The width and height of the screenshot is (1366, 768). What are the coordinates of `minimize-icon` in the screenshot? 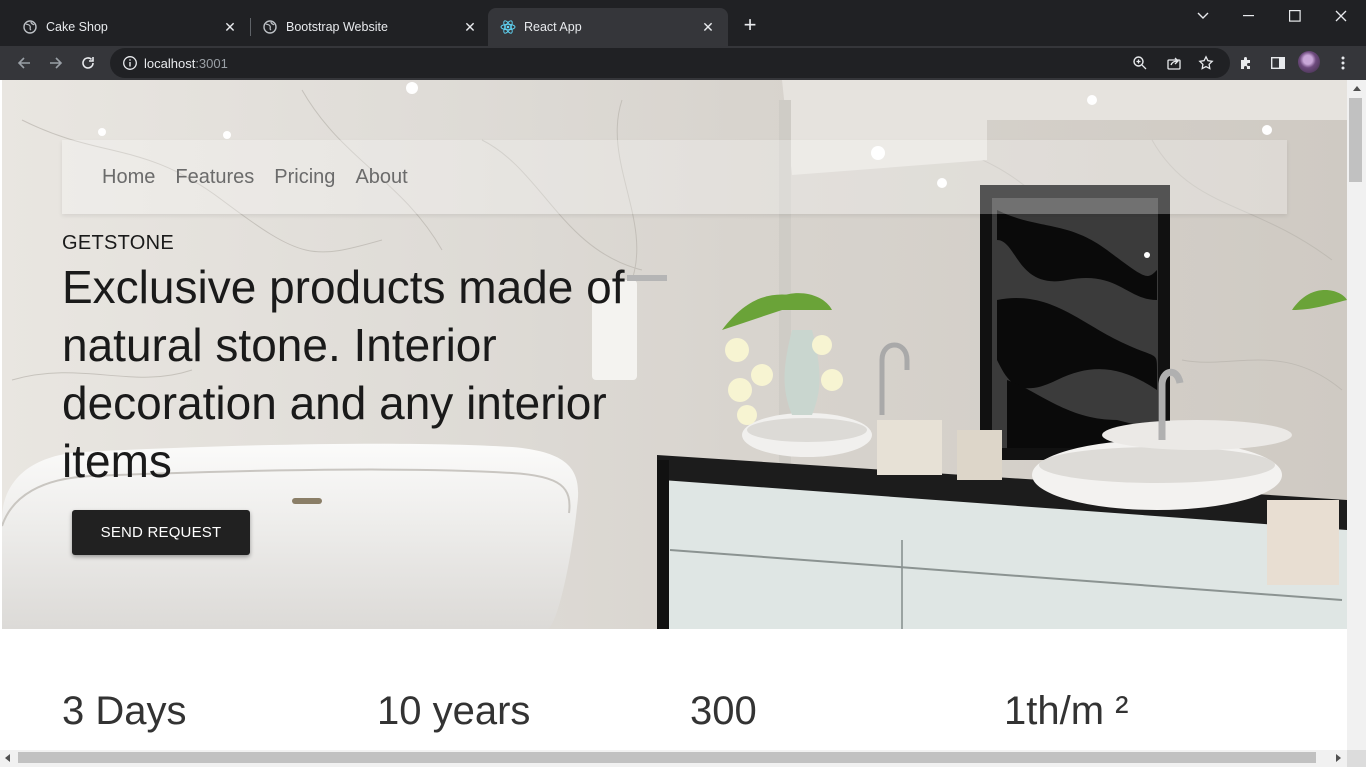 It's located at (1249, 16).